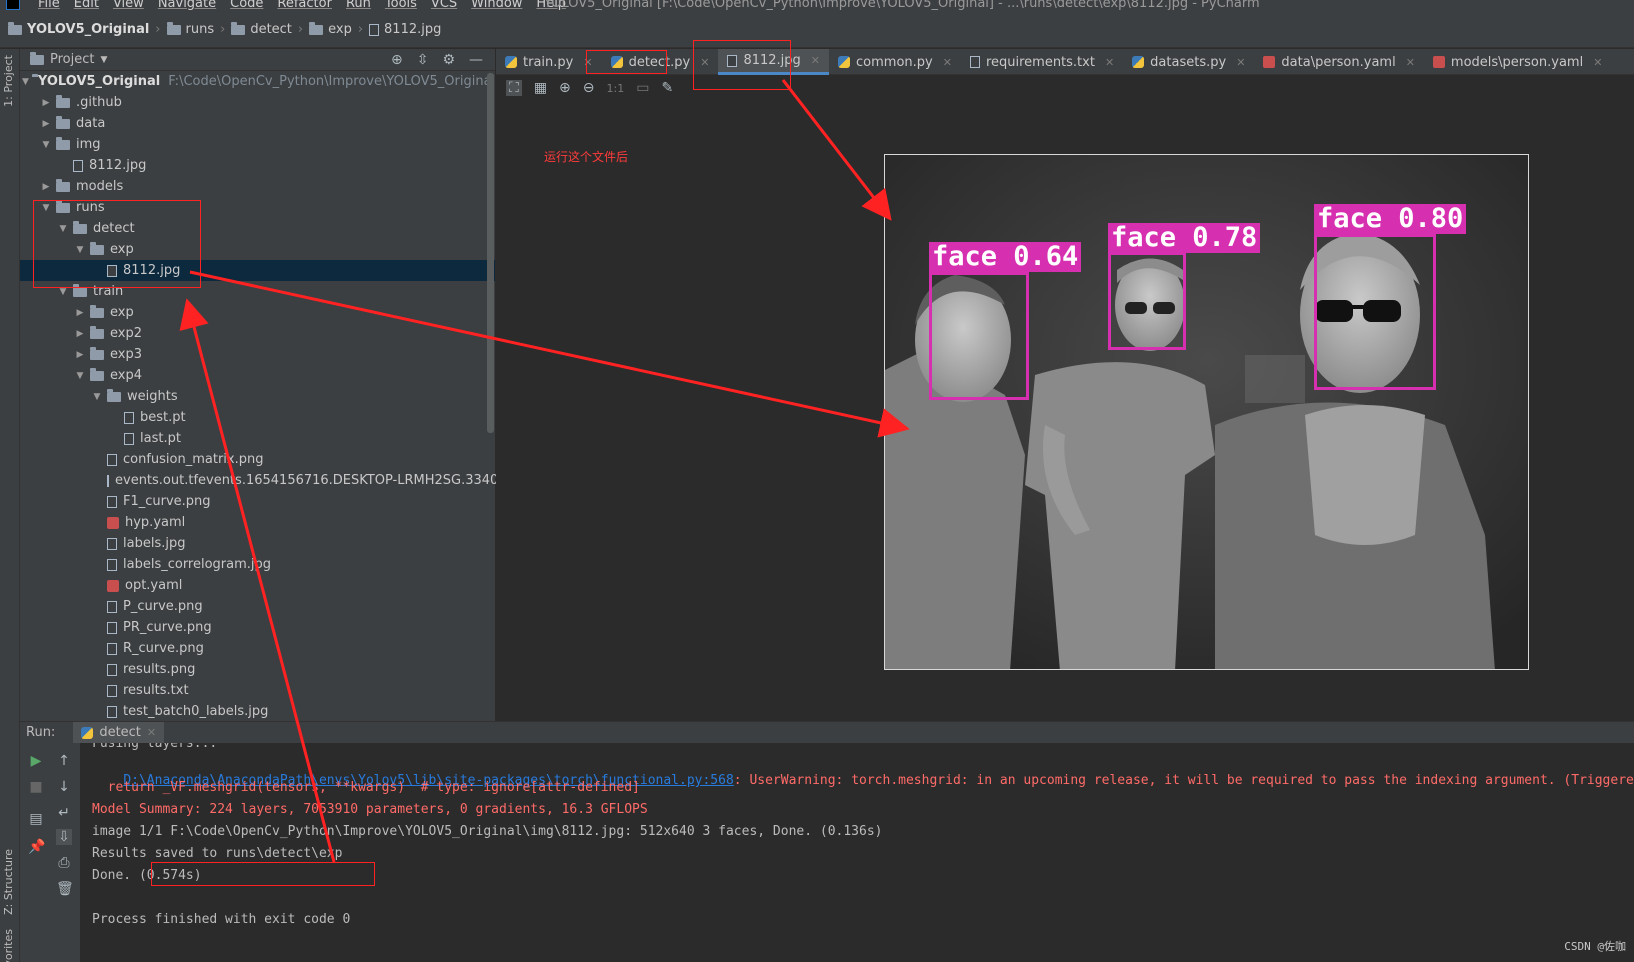 This screenshot has height=962, width=1634. What do you see at coordinates (8, 945) in the screenshot?
I see `tool-tab-favorites: 2: Favorites` at bounding box center [8, 945].